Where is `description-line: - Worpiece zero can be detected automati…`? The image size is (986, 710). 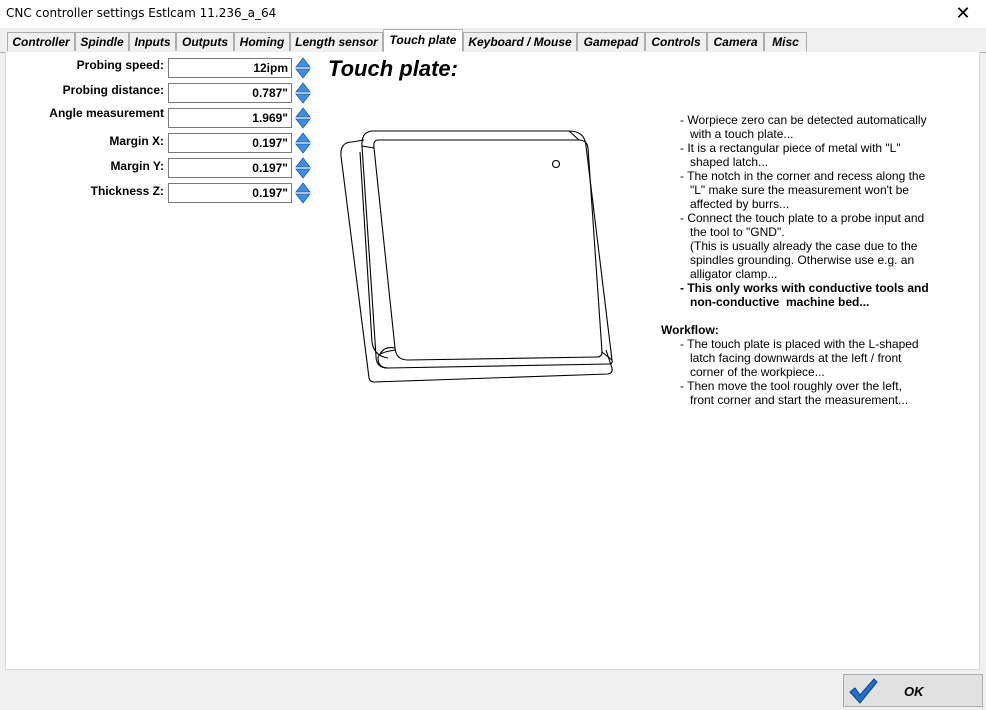 description-line: - Worpiece zero can be detected automati… is located at coordinates (803, 120).